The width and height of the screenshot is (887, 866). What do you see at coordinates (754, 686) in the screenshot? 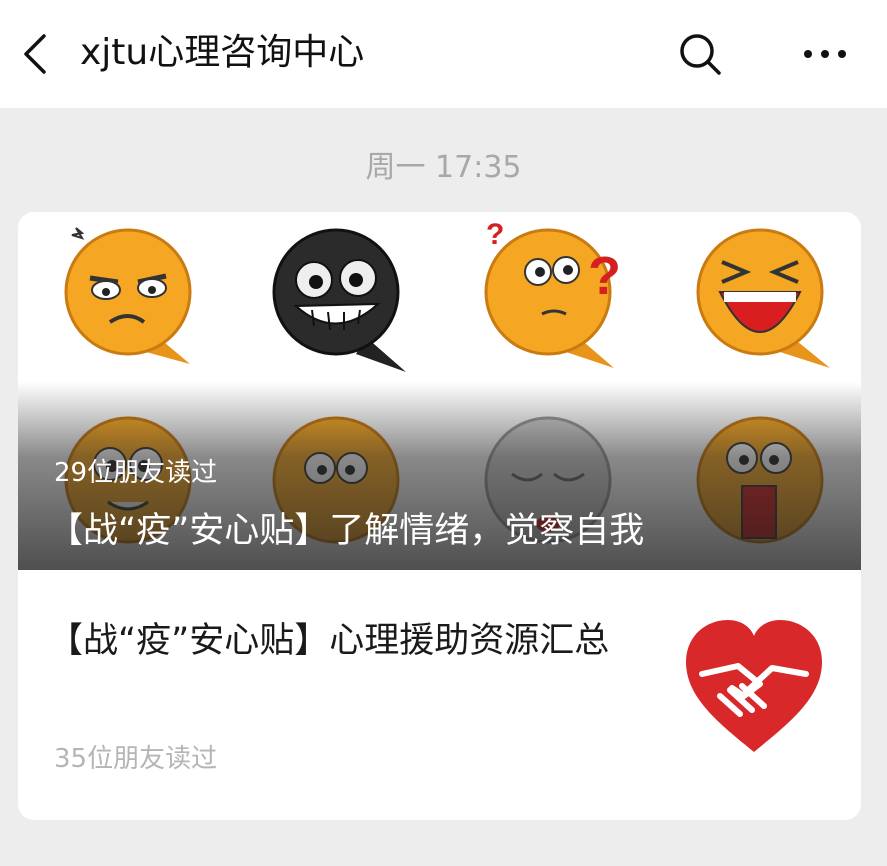
I see `heart-handshake-icon` at bounding box center [754, 686].